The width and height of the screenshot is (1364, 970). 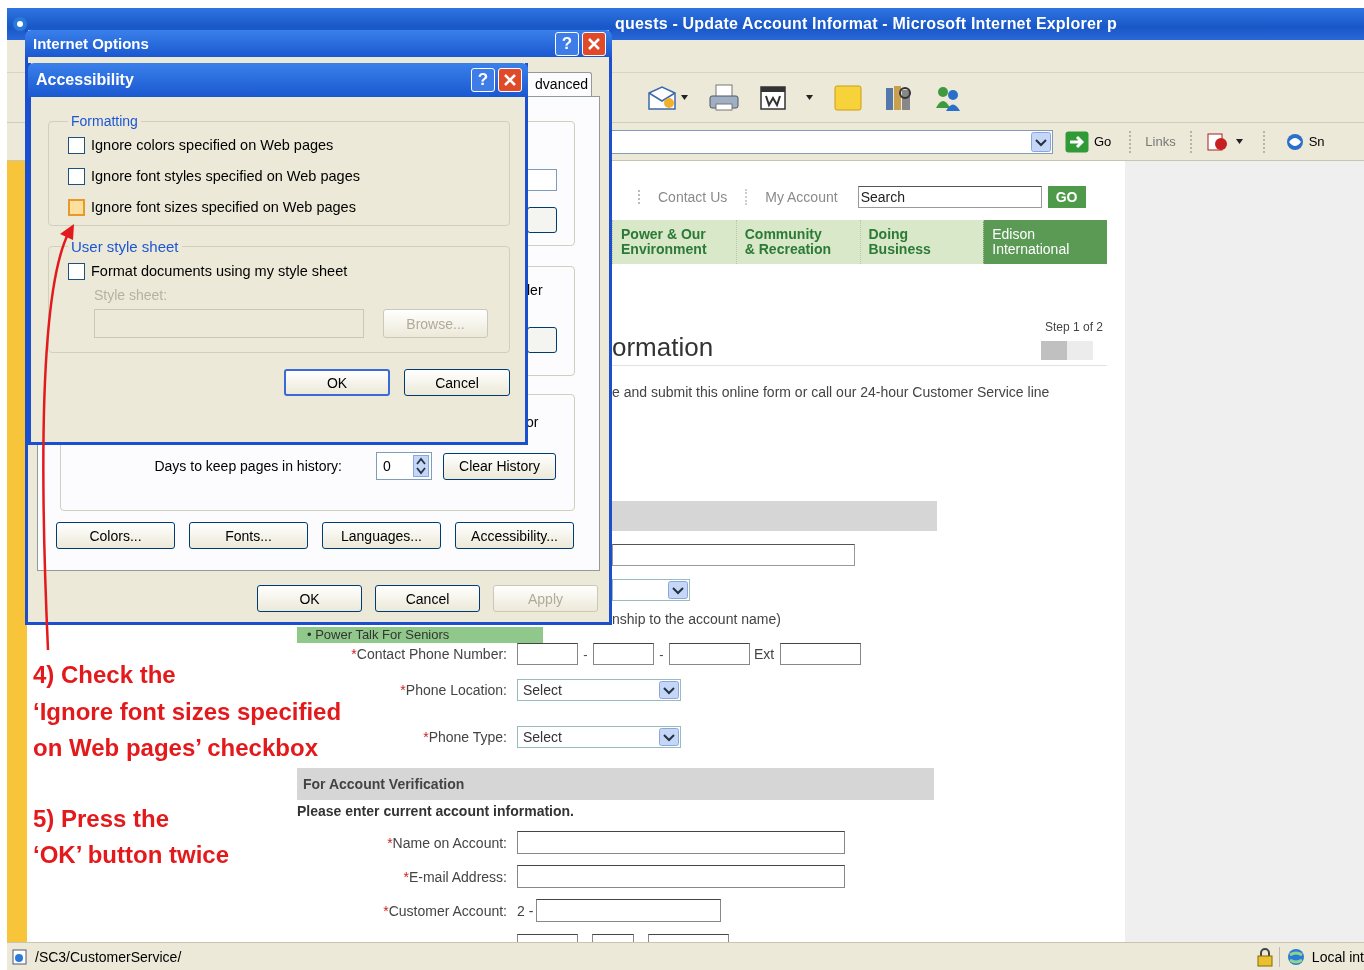 I want to click on printer-icon, so click(x=724, y=97).